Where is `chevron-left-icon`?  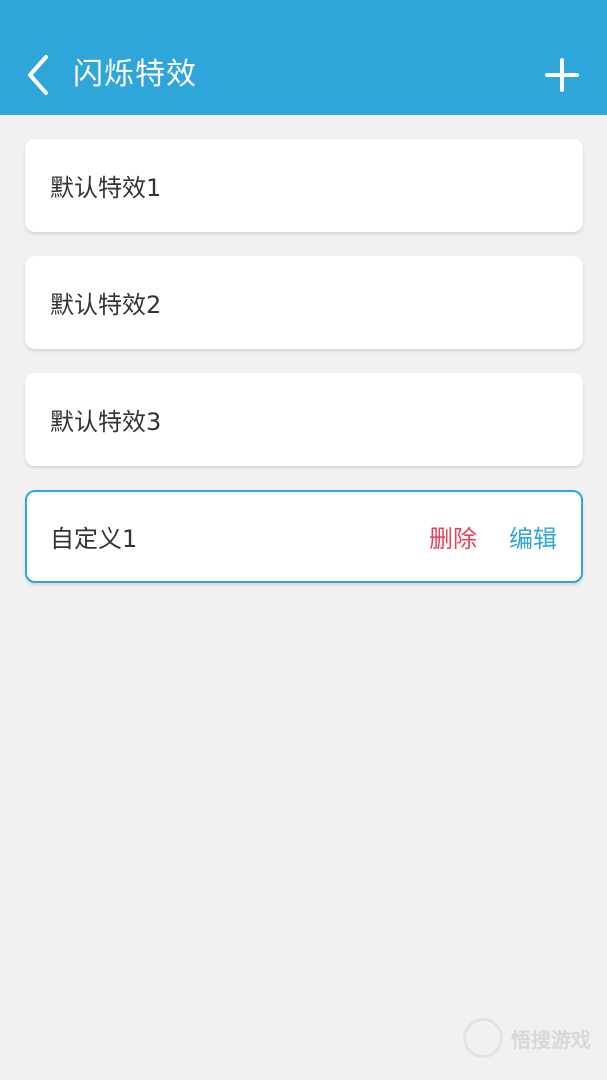
chevron-left-icon is located at coordinates (38, 75).